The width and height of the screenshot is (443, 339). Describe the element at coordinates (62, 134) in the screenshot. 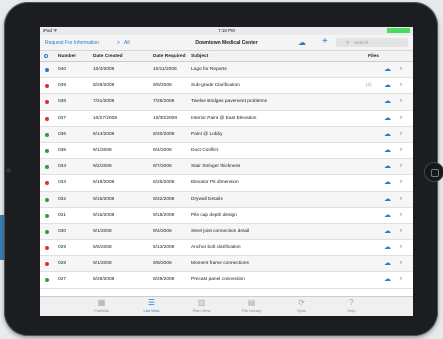

I see `rfi-number: 036` at that location.